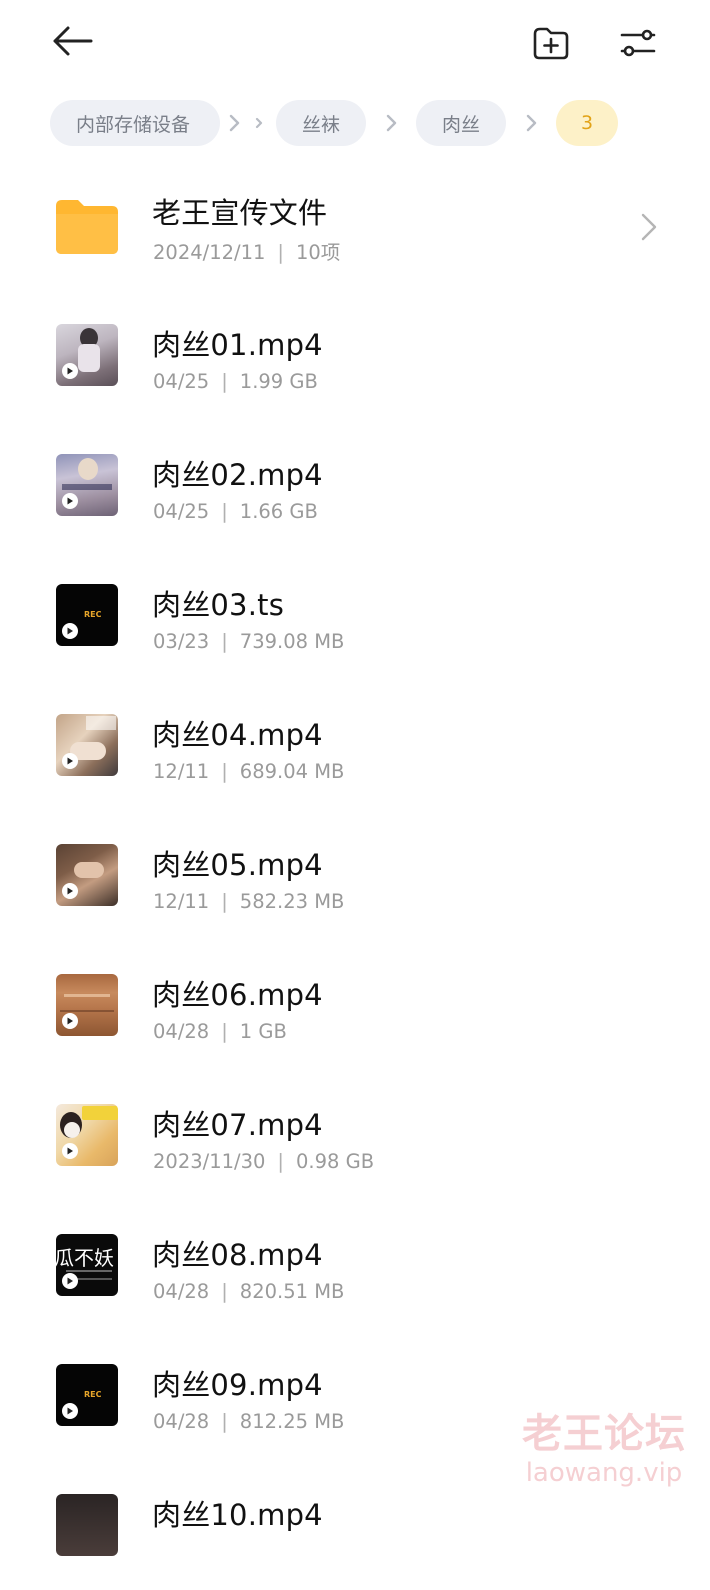 The width and height of the screenshot is (710, 1590). Describe the element at coordinates (604, 1473) in the screenshot. I see `watermark-url: laowang.vip` at that location.